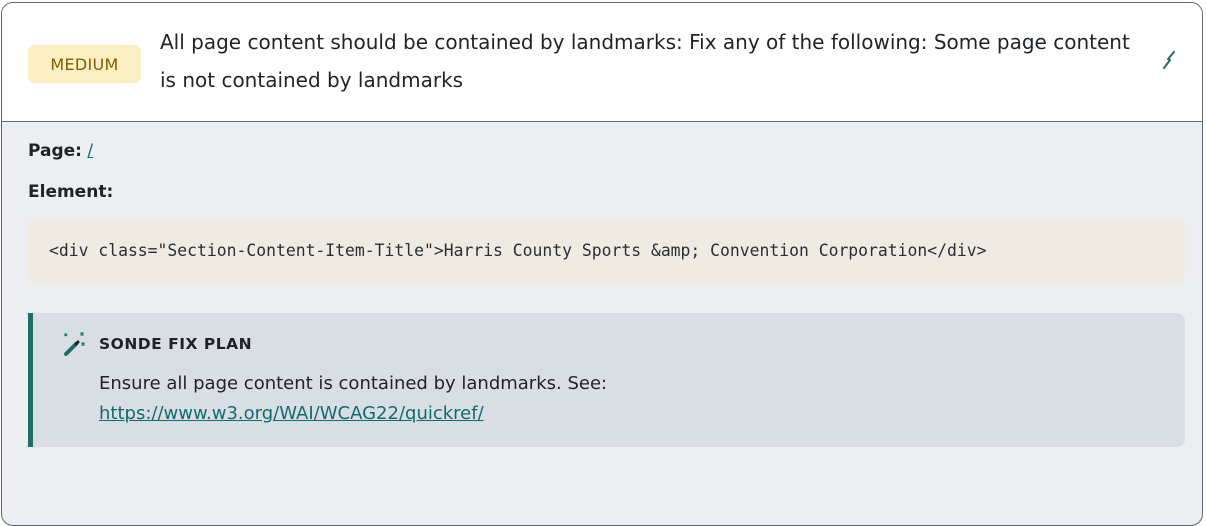 This screenshot has width=1206, height=526. I want to click on severity-badge: MEDIUM, so click(84, 64).